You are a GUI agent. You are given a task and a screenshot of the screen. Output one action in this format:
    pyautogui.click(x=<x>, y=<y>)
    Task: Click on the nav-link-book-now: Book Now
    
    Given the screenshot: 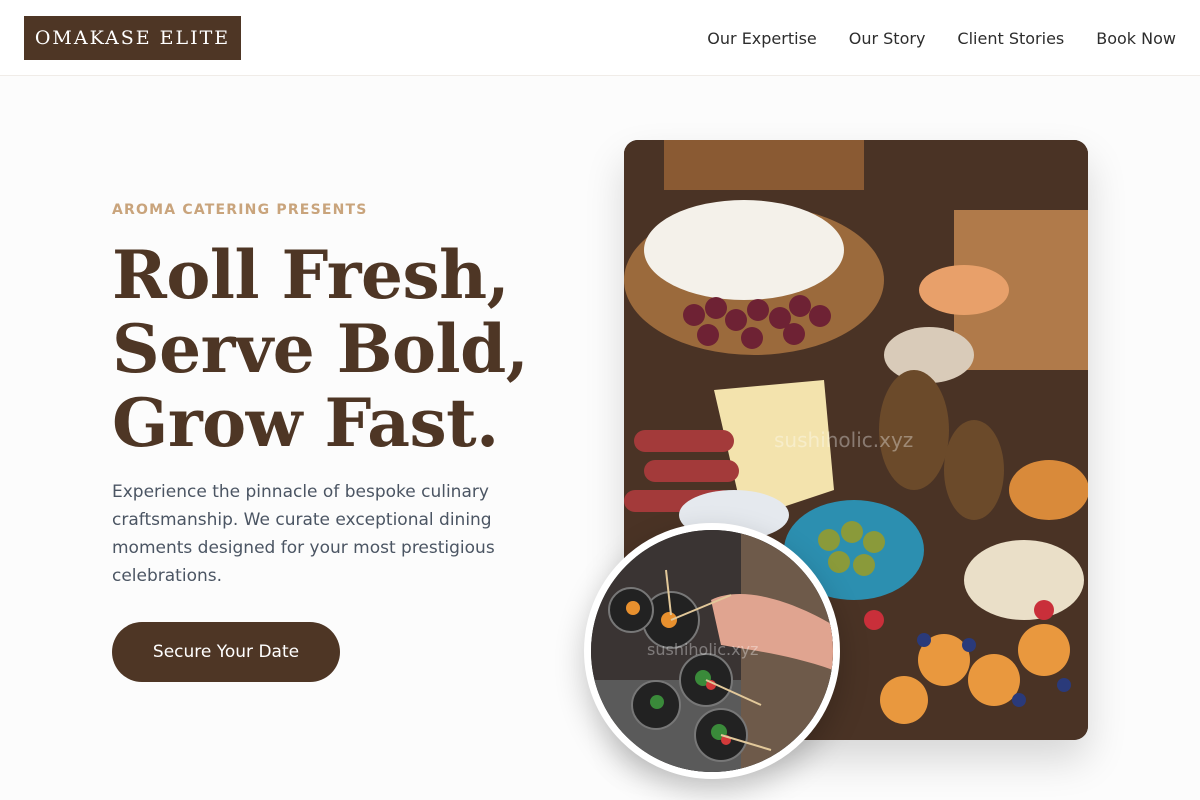 What is the action you would take?
    pyautogui.click(x=1136, y=38)
    